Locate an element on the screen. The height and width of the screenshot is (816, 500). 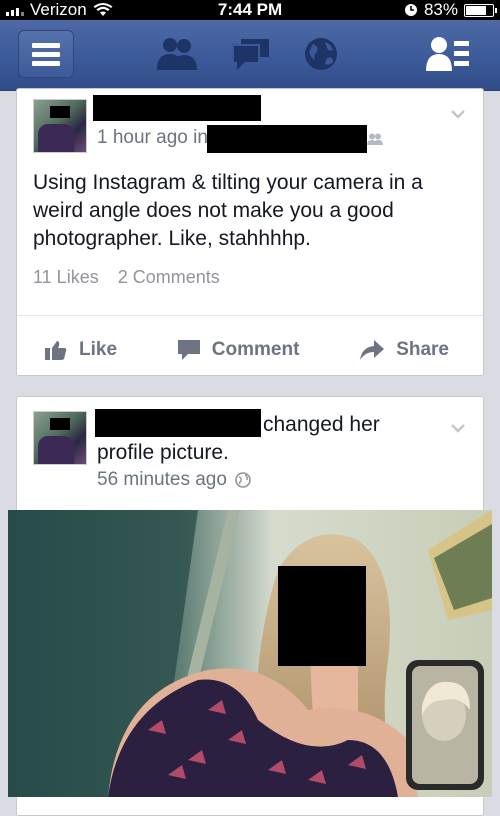
post-meta: 56 minutes ago is located at coordinates (174, 480).